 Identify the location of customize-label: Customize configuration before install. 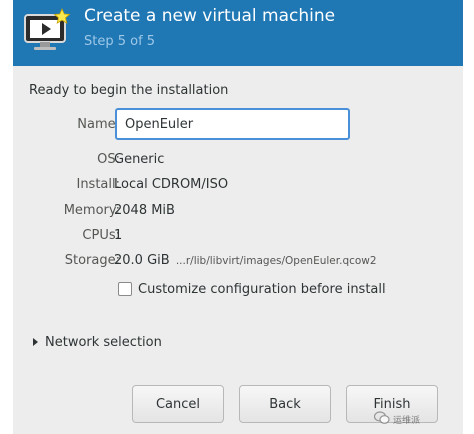
(262, 289).